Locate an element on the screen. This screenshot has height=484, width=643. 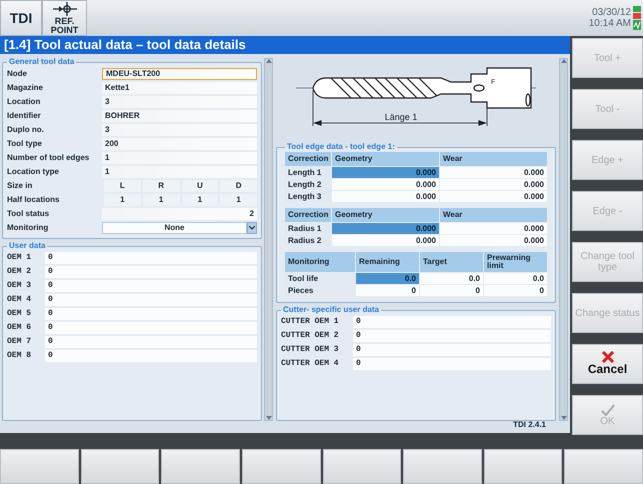
field-label: OEM 4 is located at coordinates (19, 300).